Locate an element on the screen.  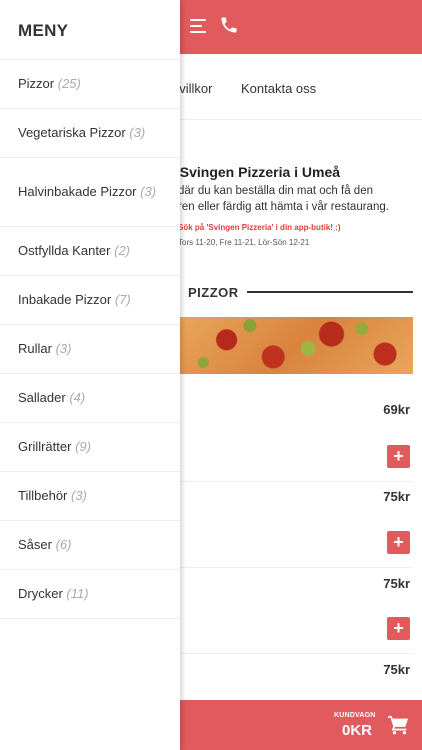
menu-item-label: Rullar is located at coordinates (35, 348).